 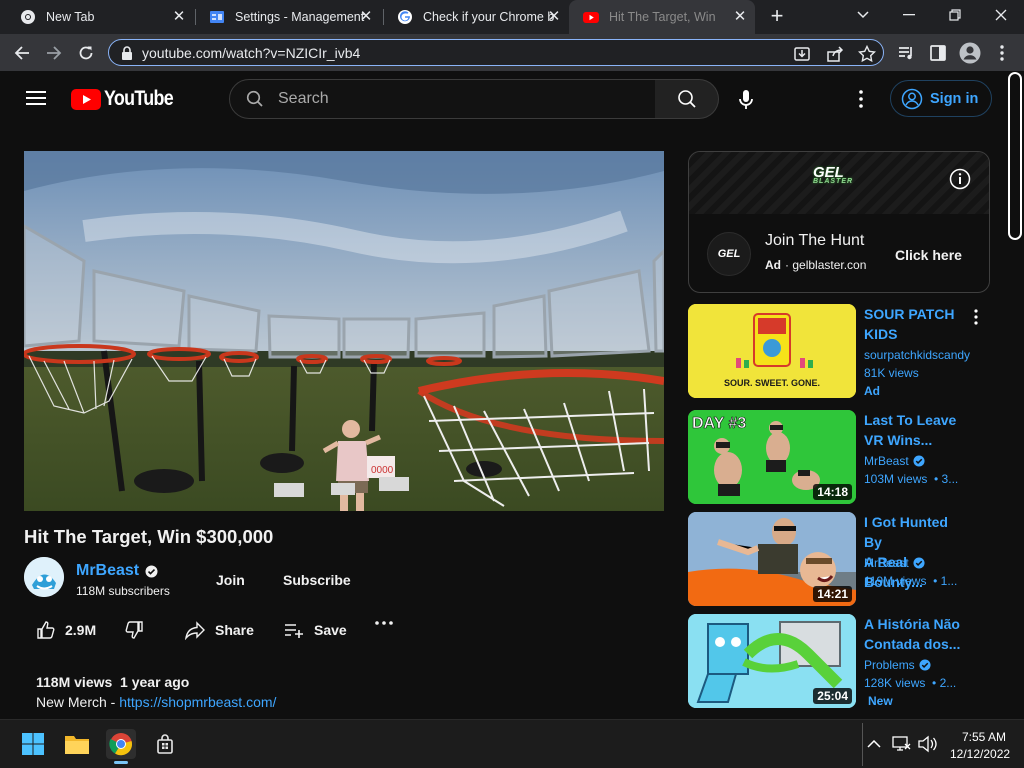 I want to click on dislike-button, so click(x=138, y=630).